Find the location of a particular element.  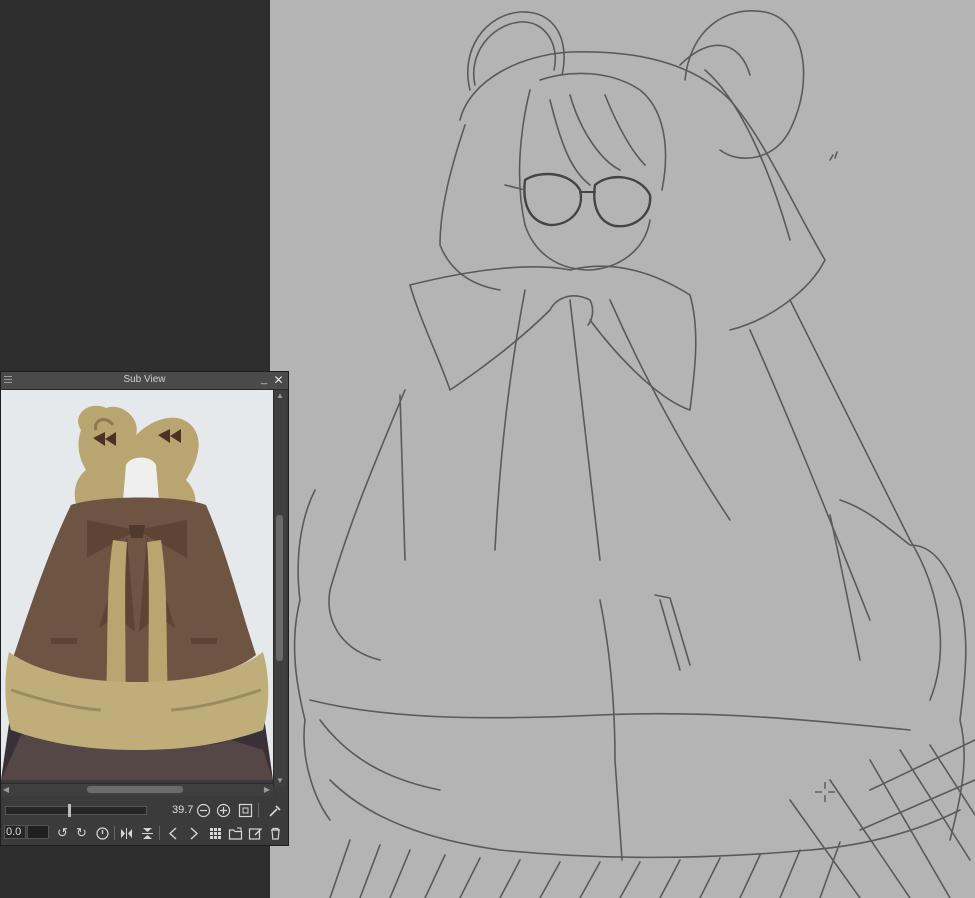

scroll-down-icon: ▼ is located at coordinates (280, 781).